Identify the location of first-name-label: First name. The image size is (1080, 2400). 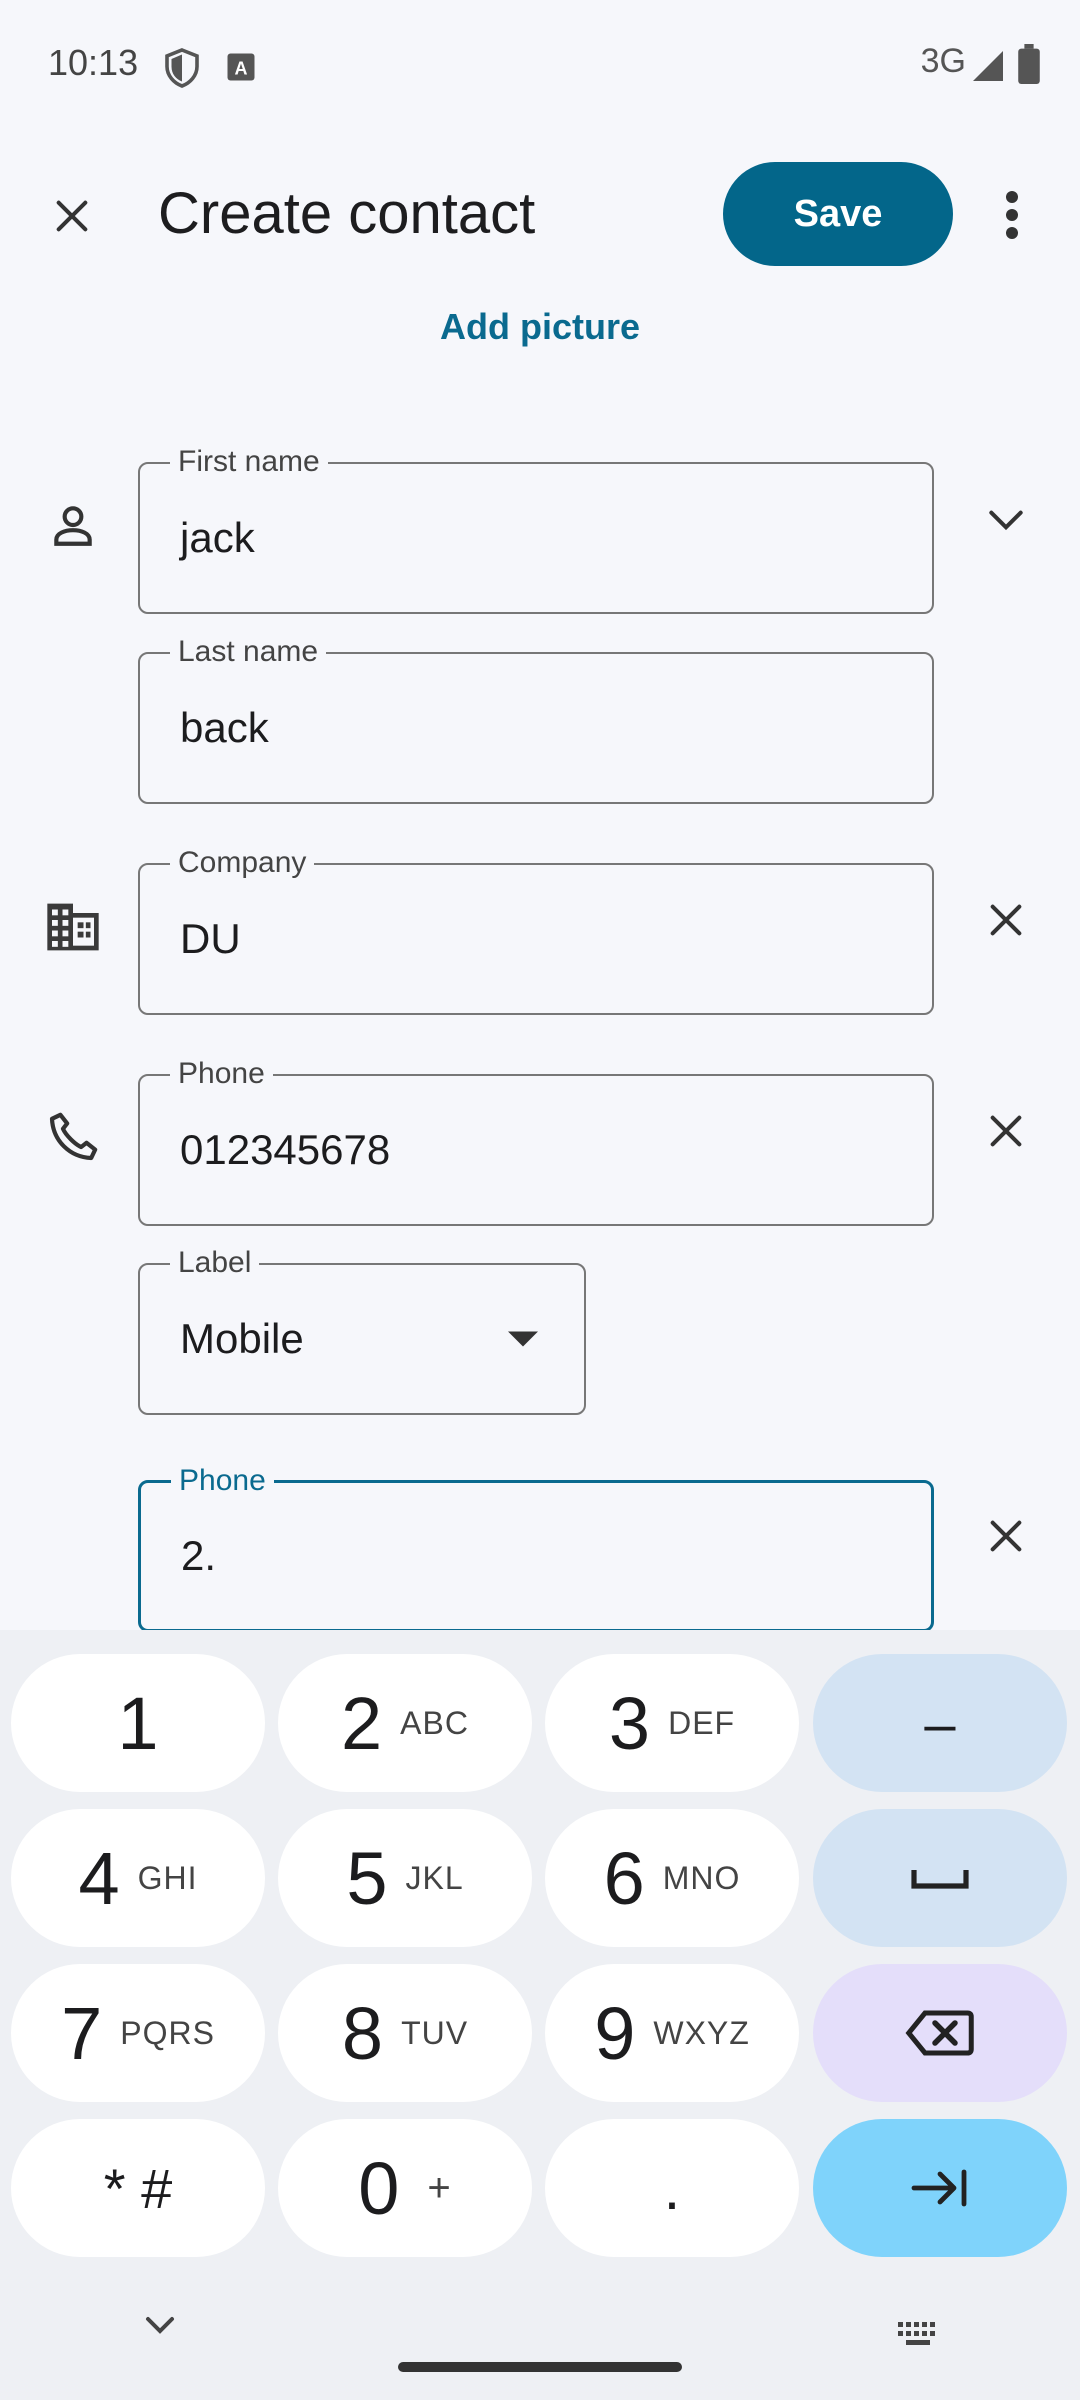
(249, 462).